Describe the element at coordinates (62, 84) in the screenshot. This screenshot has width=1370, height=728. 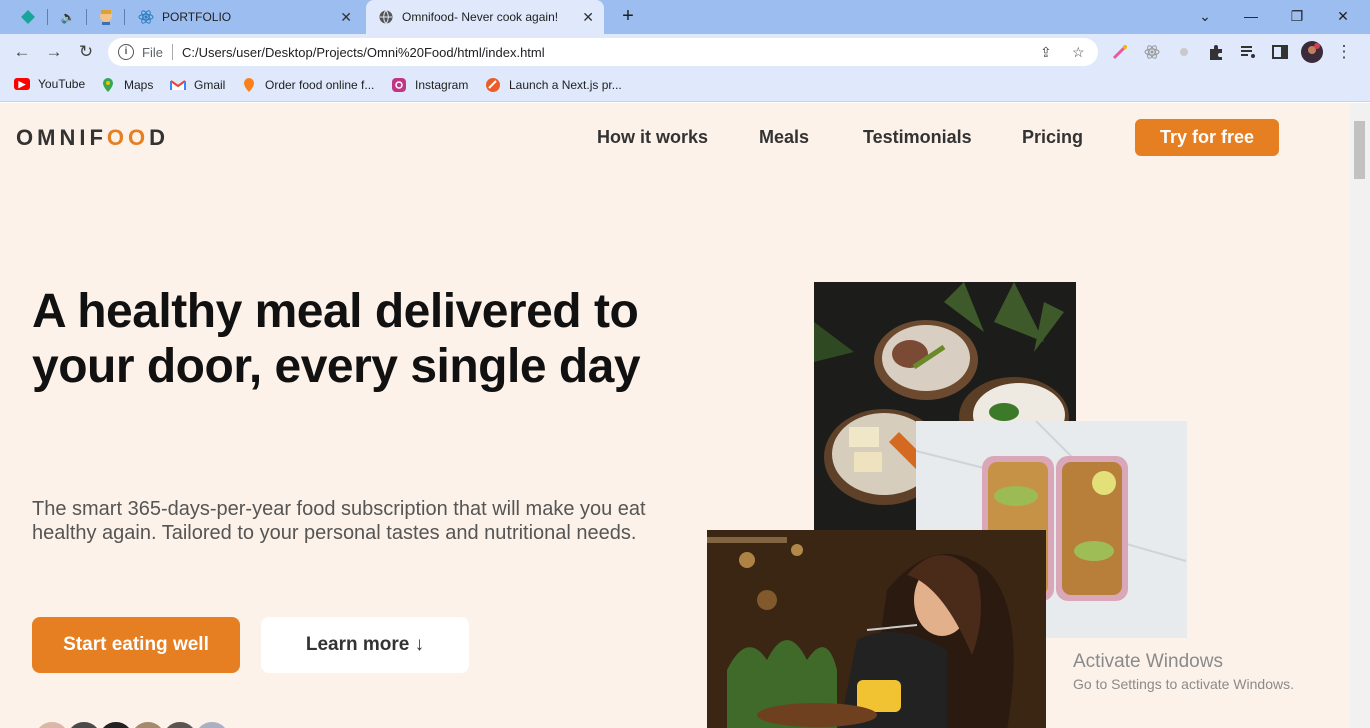
I see `bookmark-label: YouTube` at that location.